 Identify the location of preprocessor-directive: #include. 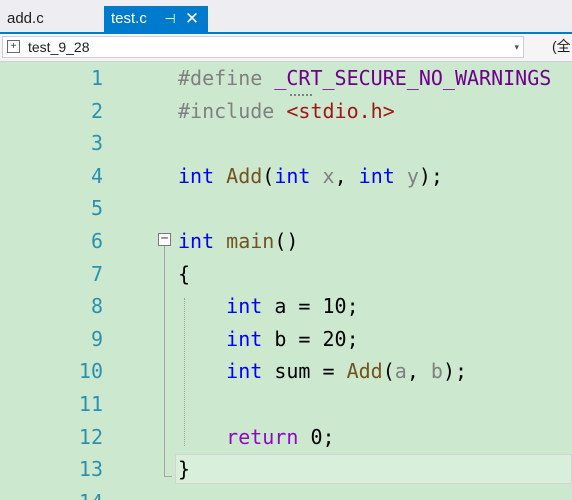
(226, 110).